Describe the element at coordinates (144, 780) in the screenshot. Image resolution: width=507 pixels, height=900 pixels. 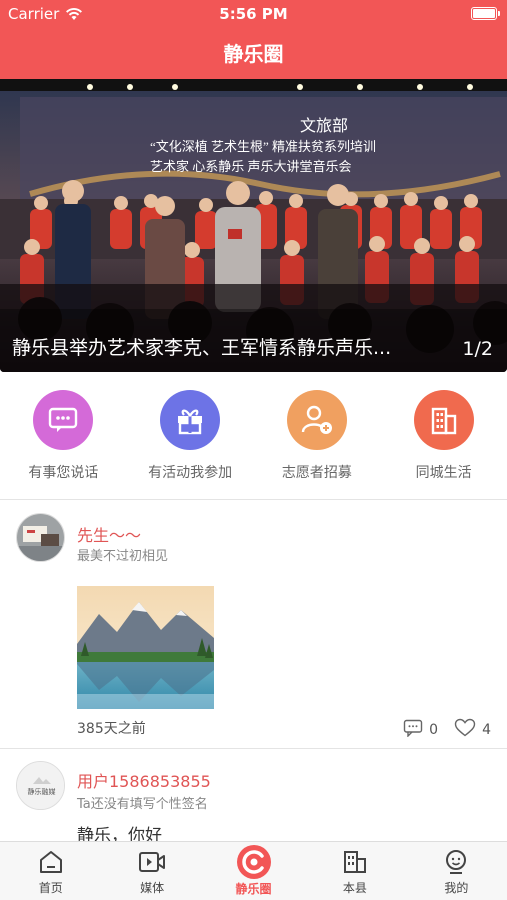
I see `post-username: 用户1586853855` at that location.